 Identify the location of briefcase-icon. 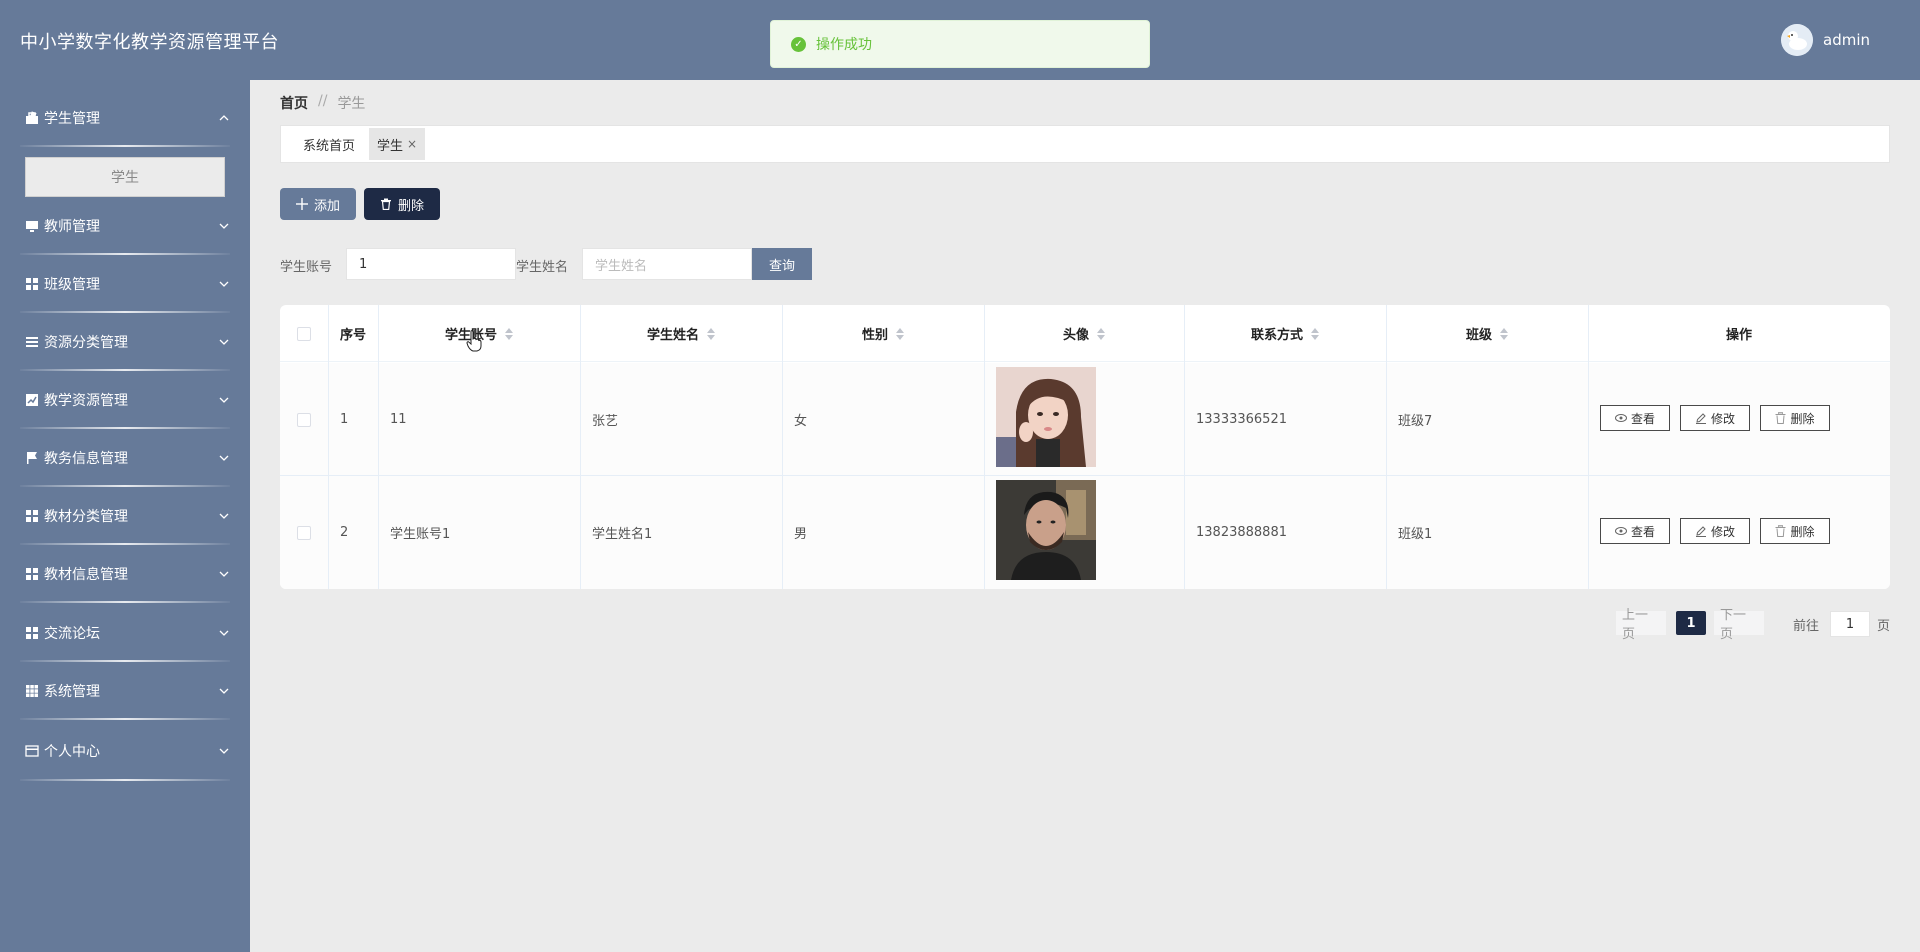
(32, 118).